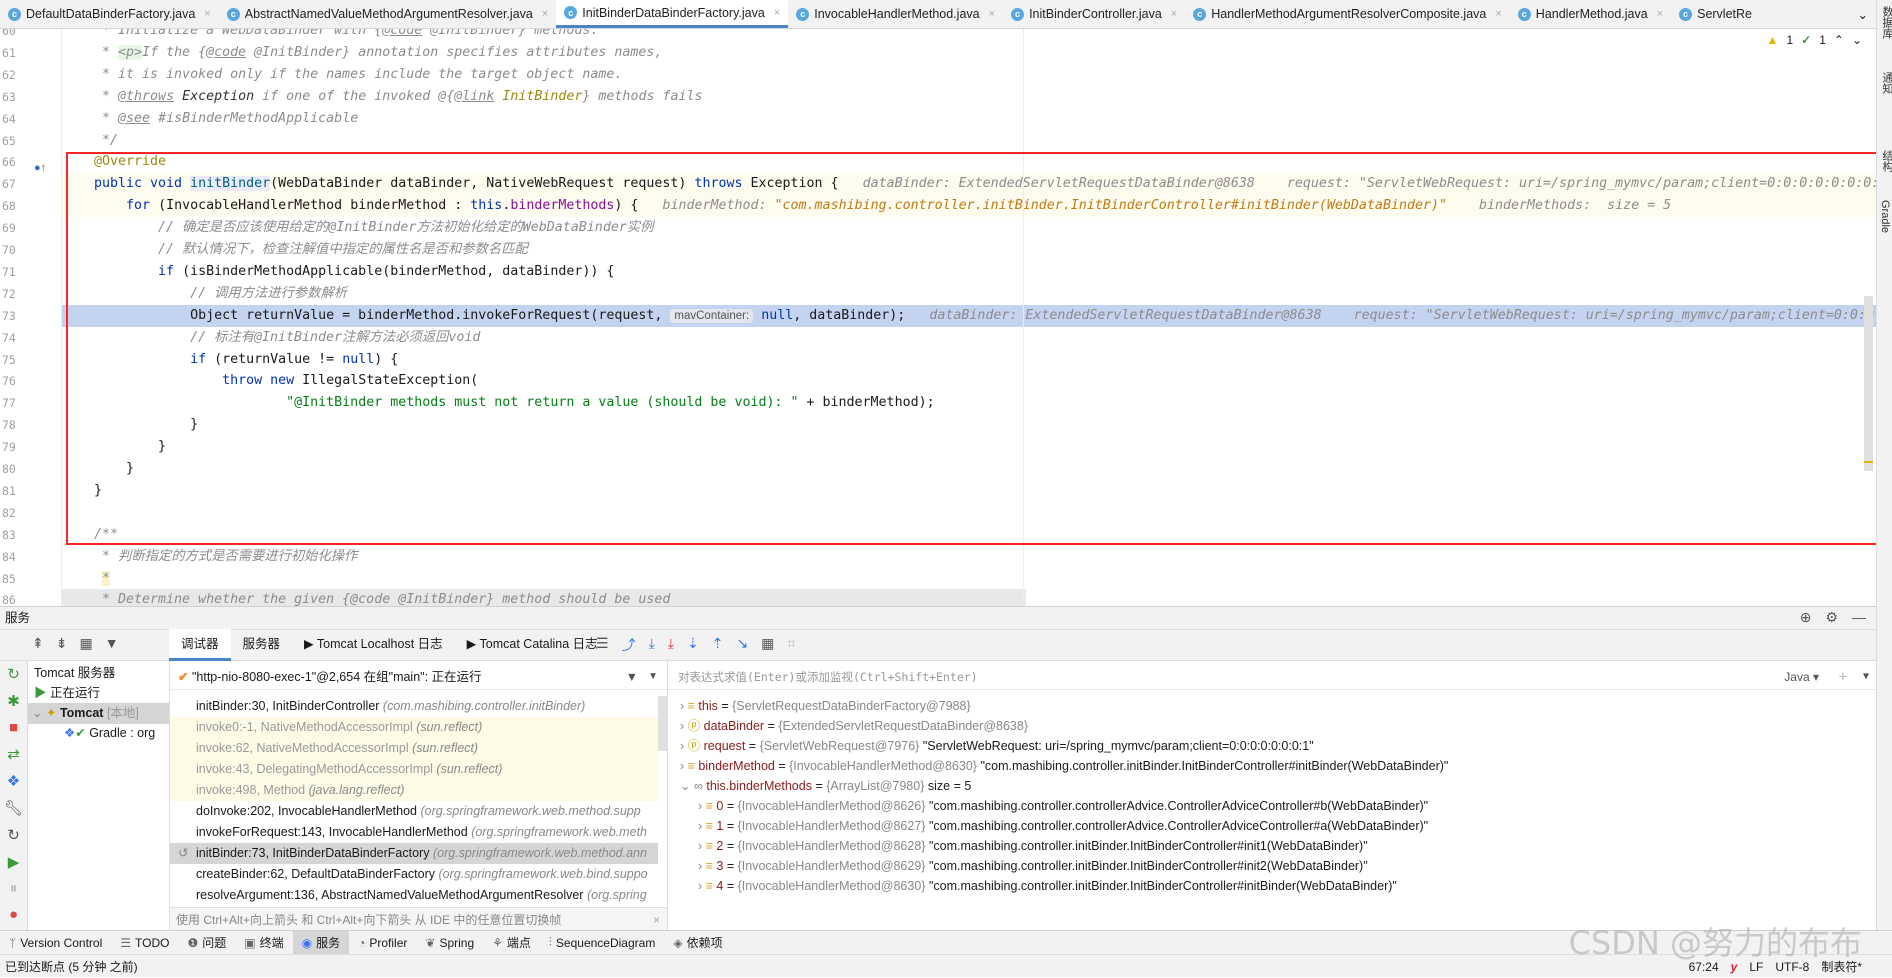 The width and height of the screenshot is (1892, 978). I want to click on resume-icon: ▶, so click(14, 862).